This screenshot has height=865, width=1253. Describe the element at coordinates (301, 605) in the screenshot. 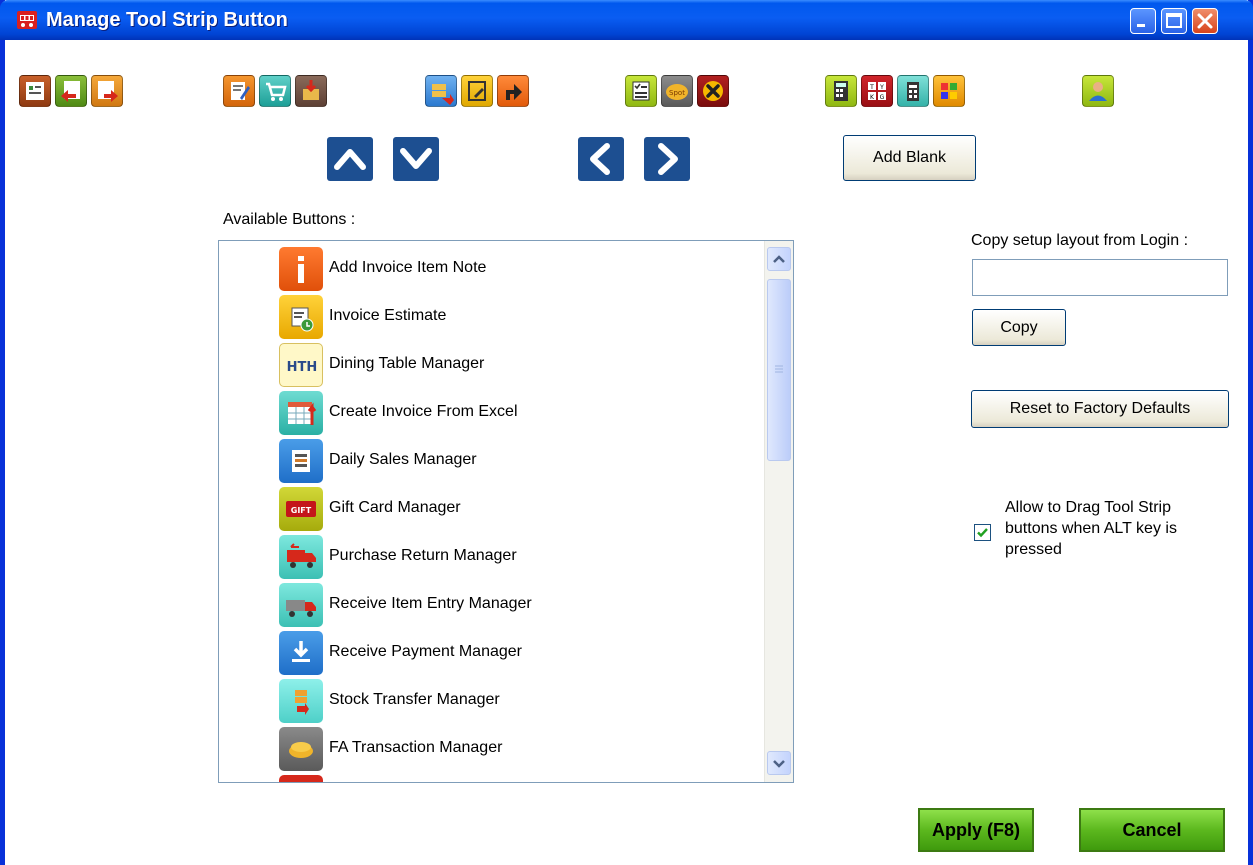

I see `receive-item-truck-icon` at that location.